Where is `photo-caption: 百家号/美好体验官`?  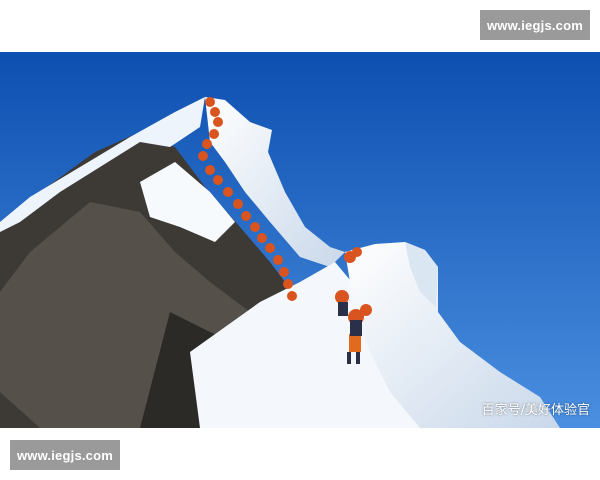 photo-caption: 百家号/美好体验官 is located at coordinates (535, 410).